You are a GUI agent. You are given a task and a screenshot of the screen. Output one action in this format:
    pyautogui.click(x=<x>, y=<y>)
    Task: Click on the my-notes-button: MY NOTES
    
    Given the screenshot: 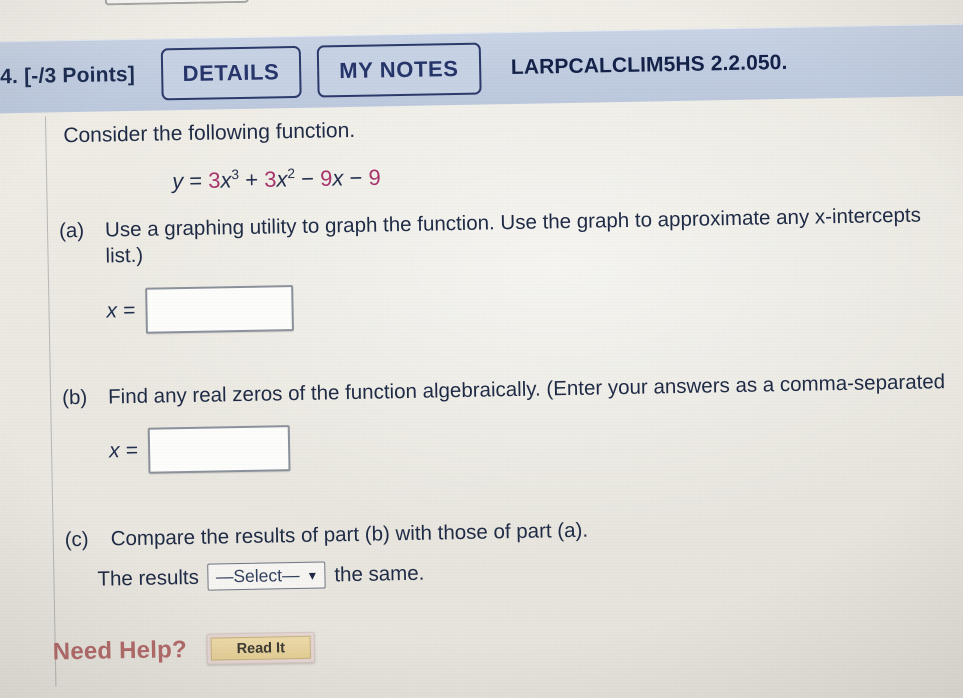 What is the action you would take?
    pyautogui.click(x=399, y=70)
    